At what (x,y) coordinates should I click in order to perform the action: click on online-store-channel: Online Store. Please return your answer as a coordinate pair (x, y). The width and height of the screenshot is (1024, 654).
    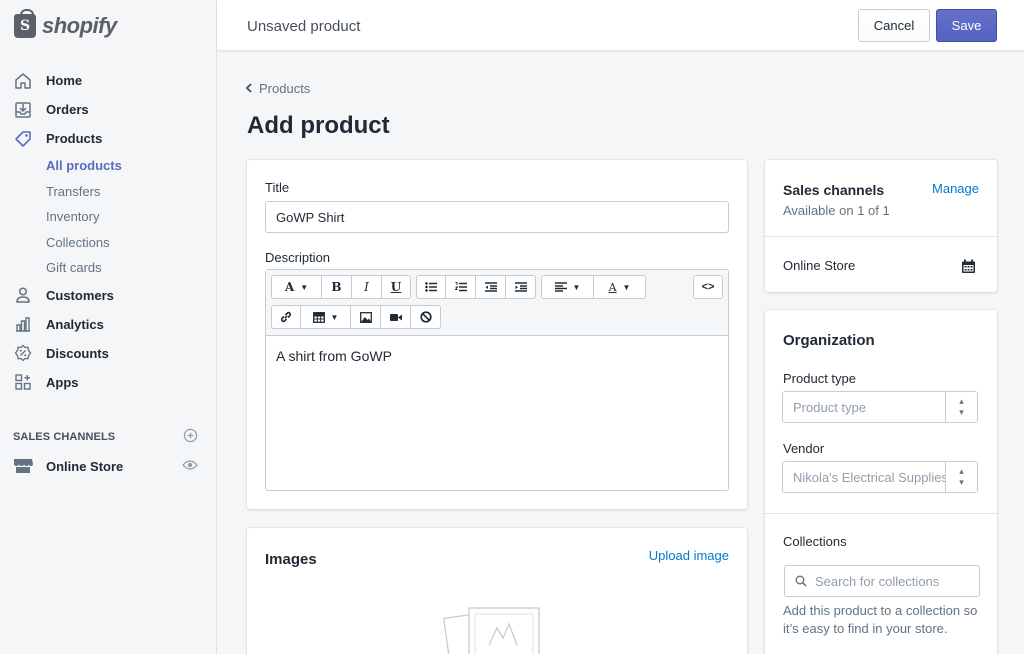
    Looking at the image, I should click on (819, 265).